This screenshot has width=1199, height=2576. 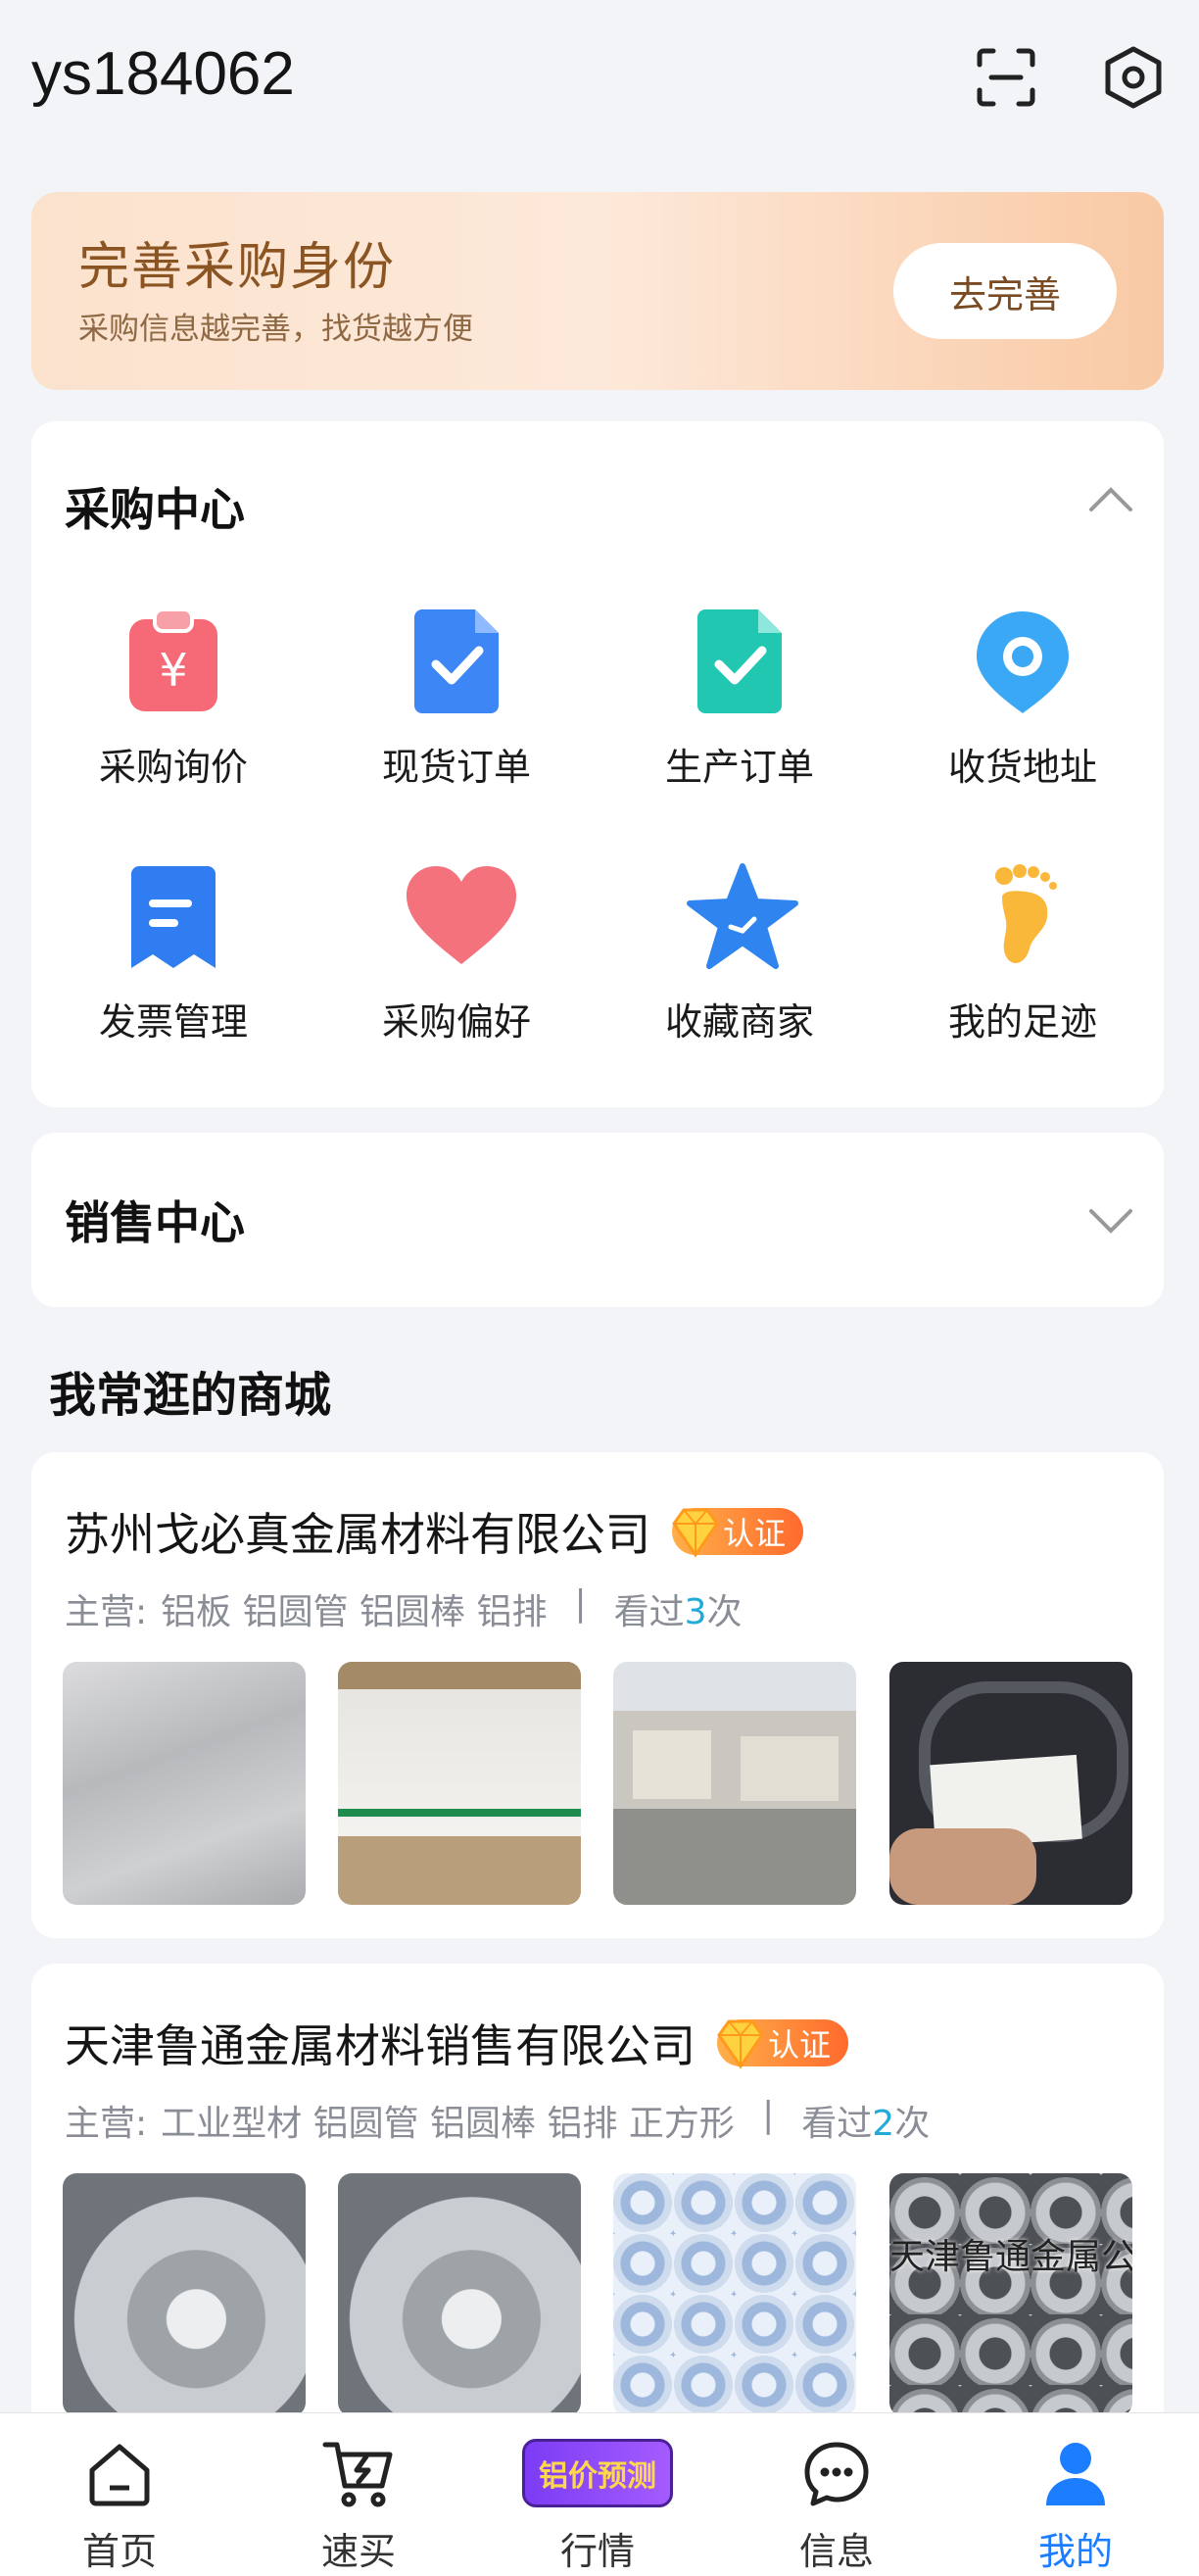 I want to click on grid-item-label: 我的足迹, so click(x=1022, y=1022).